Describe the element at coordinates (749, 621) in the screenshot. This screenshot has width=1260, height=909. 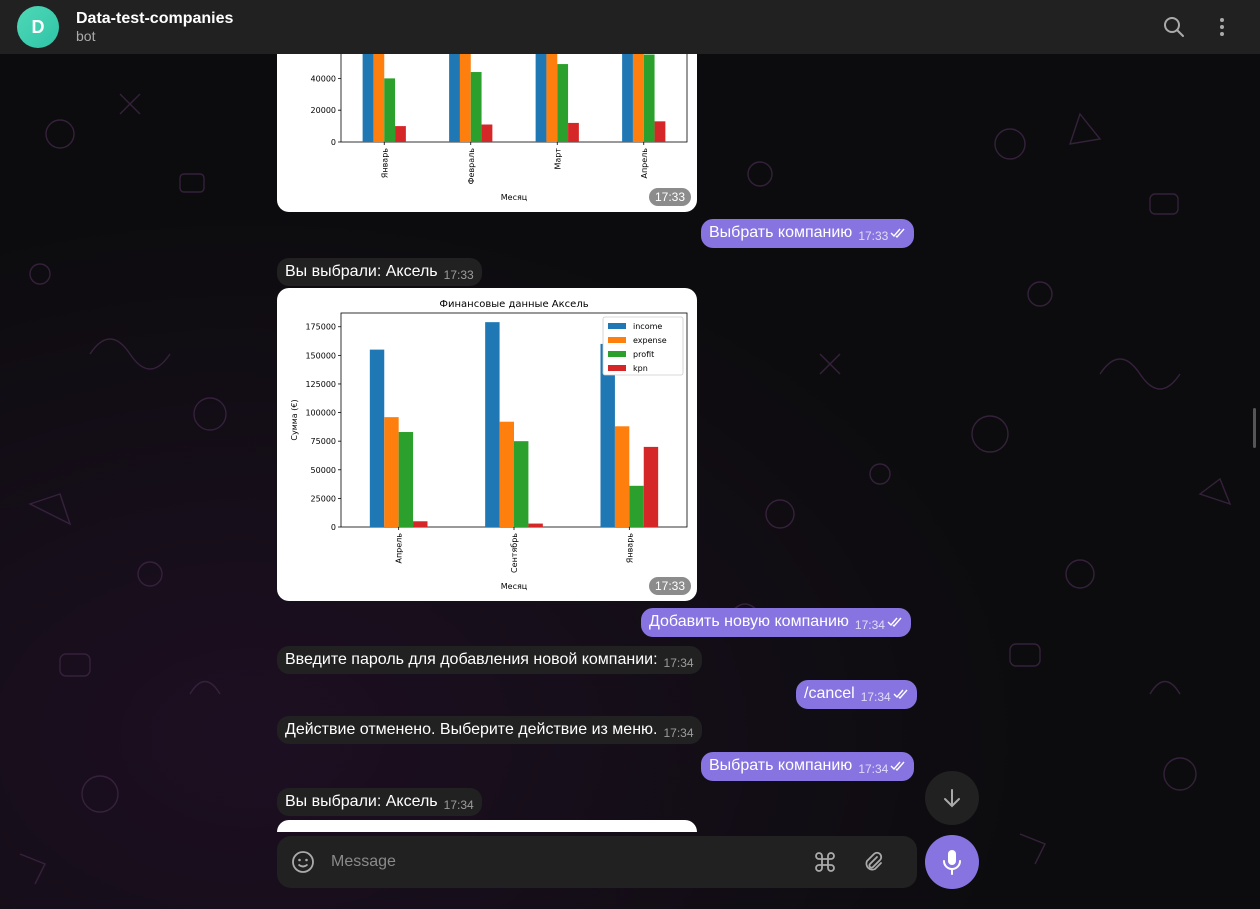
I see `message-text: Добавить новую компанию` at that location.